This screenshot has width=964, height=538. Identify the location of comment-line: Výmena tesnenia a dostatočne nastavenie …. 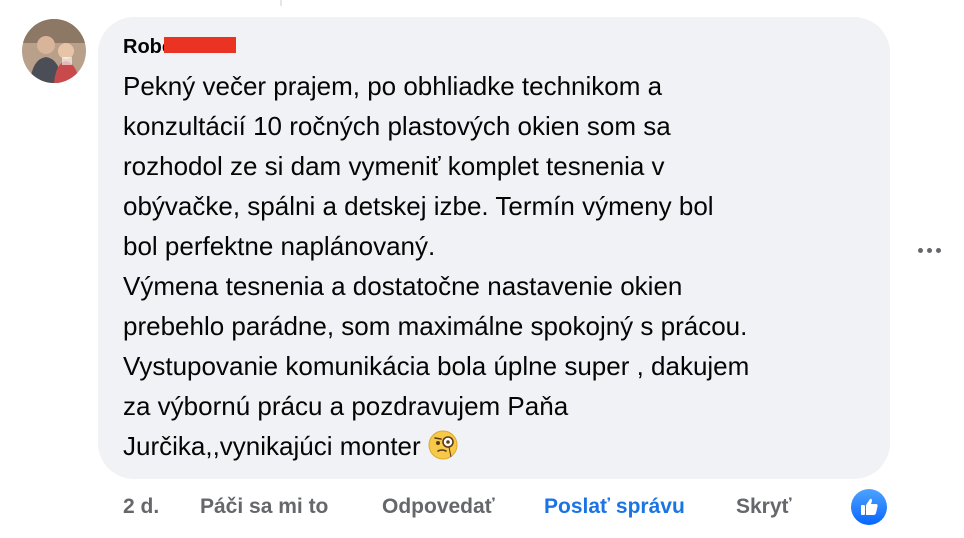
(403, 286).